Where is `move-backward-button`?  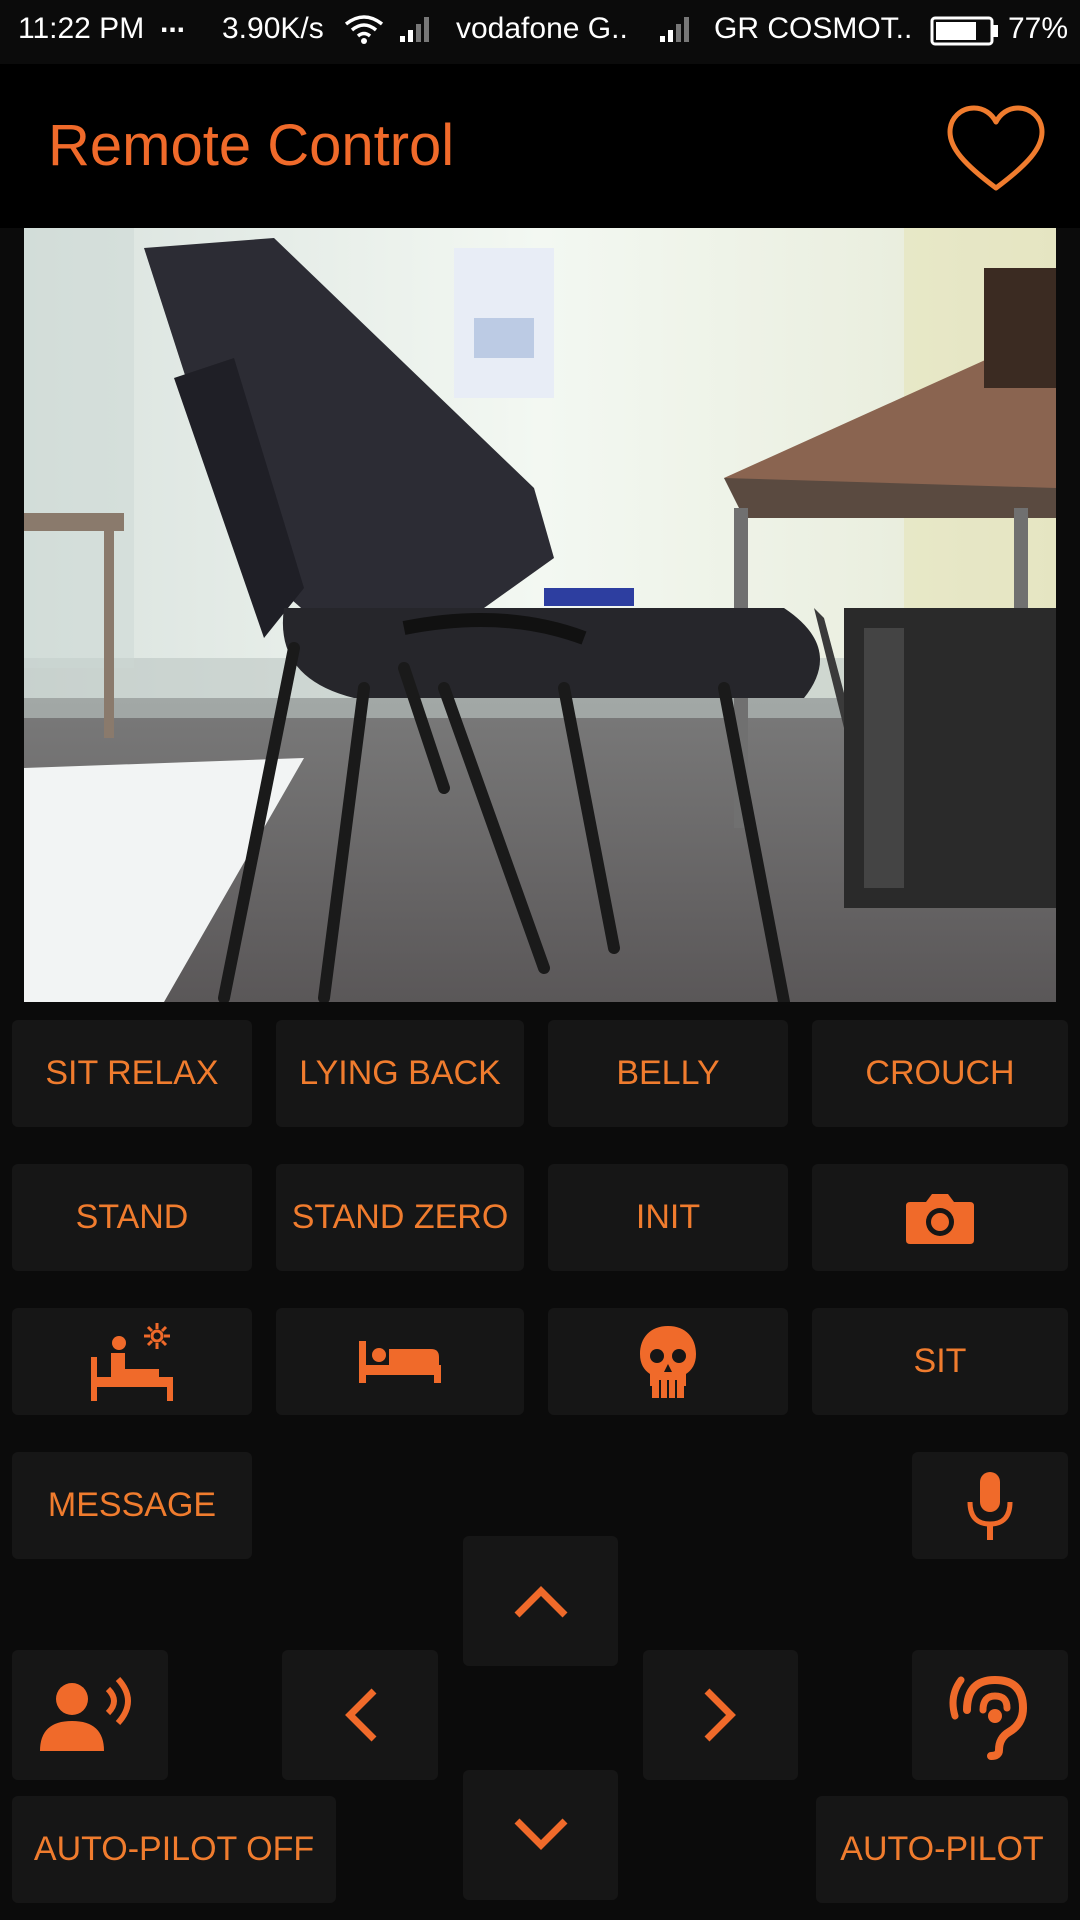 move-backward-button is located at coordinates (540, 1835).